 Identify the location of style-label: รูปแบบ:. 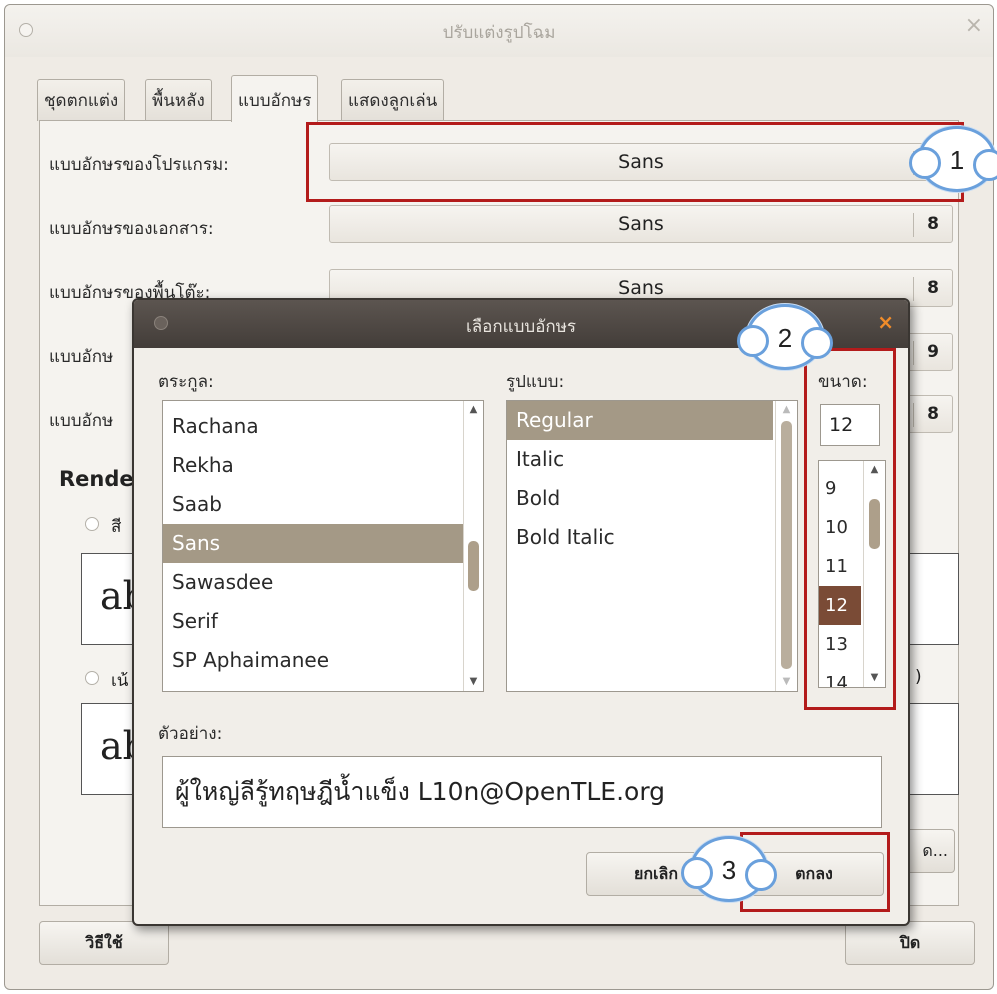
(535, 382).